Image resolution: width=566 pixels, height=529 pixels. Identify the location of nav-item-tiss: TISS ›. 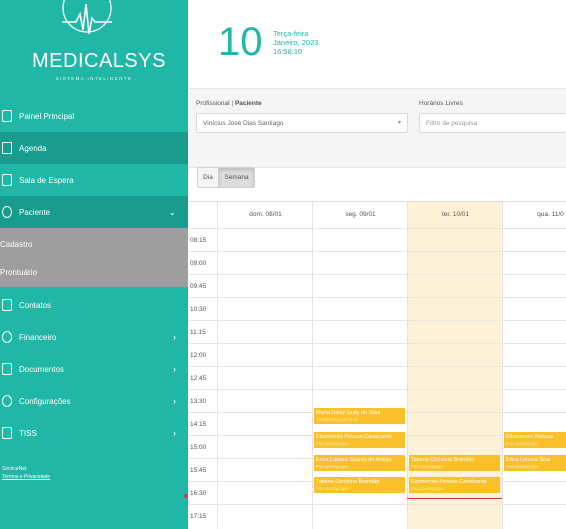
(94, 433).